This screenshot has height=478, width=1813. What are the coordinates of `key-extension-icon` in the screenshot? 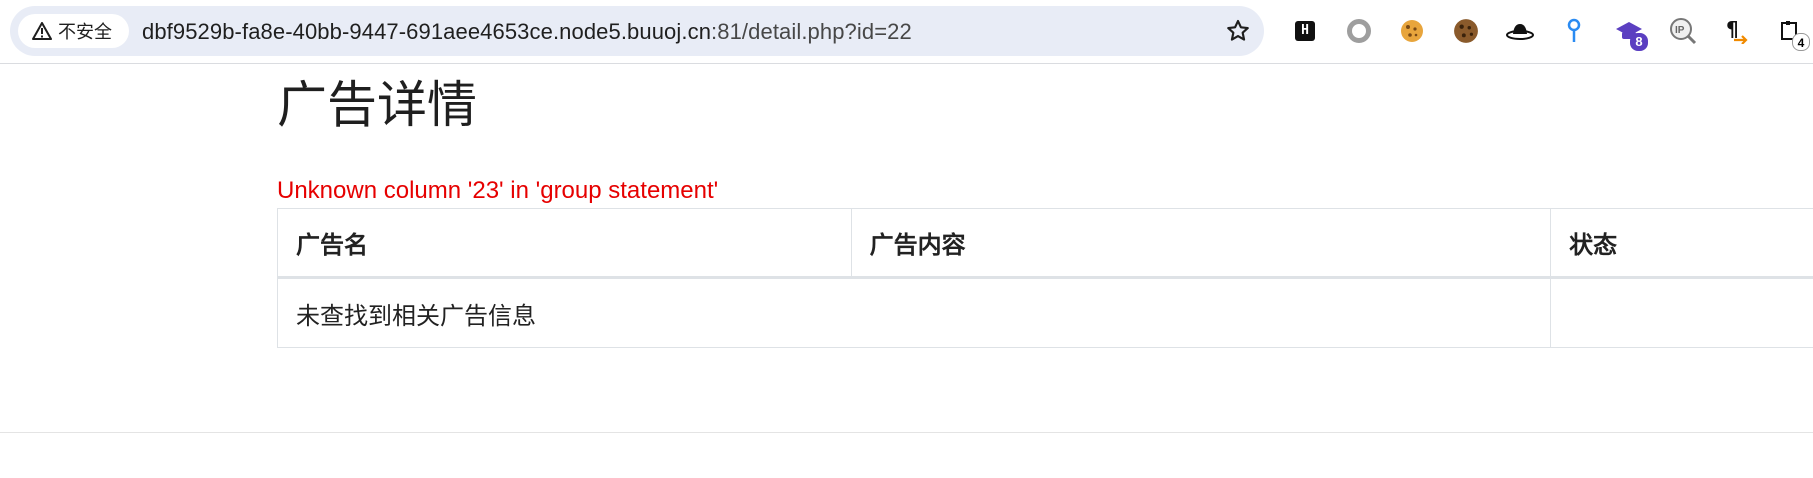 It's located at (1574, 31).